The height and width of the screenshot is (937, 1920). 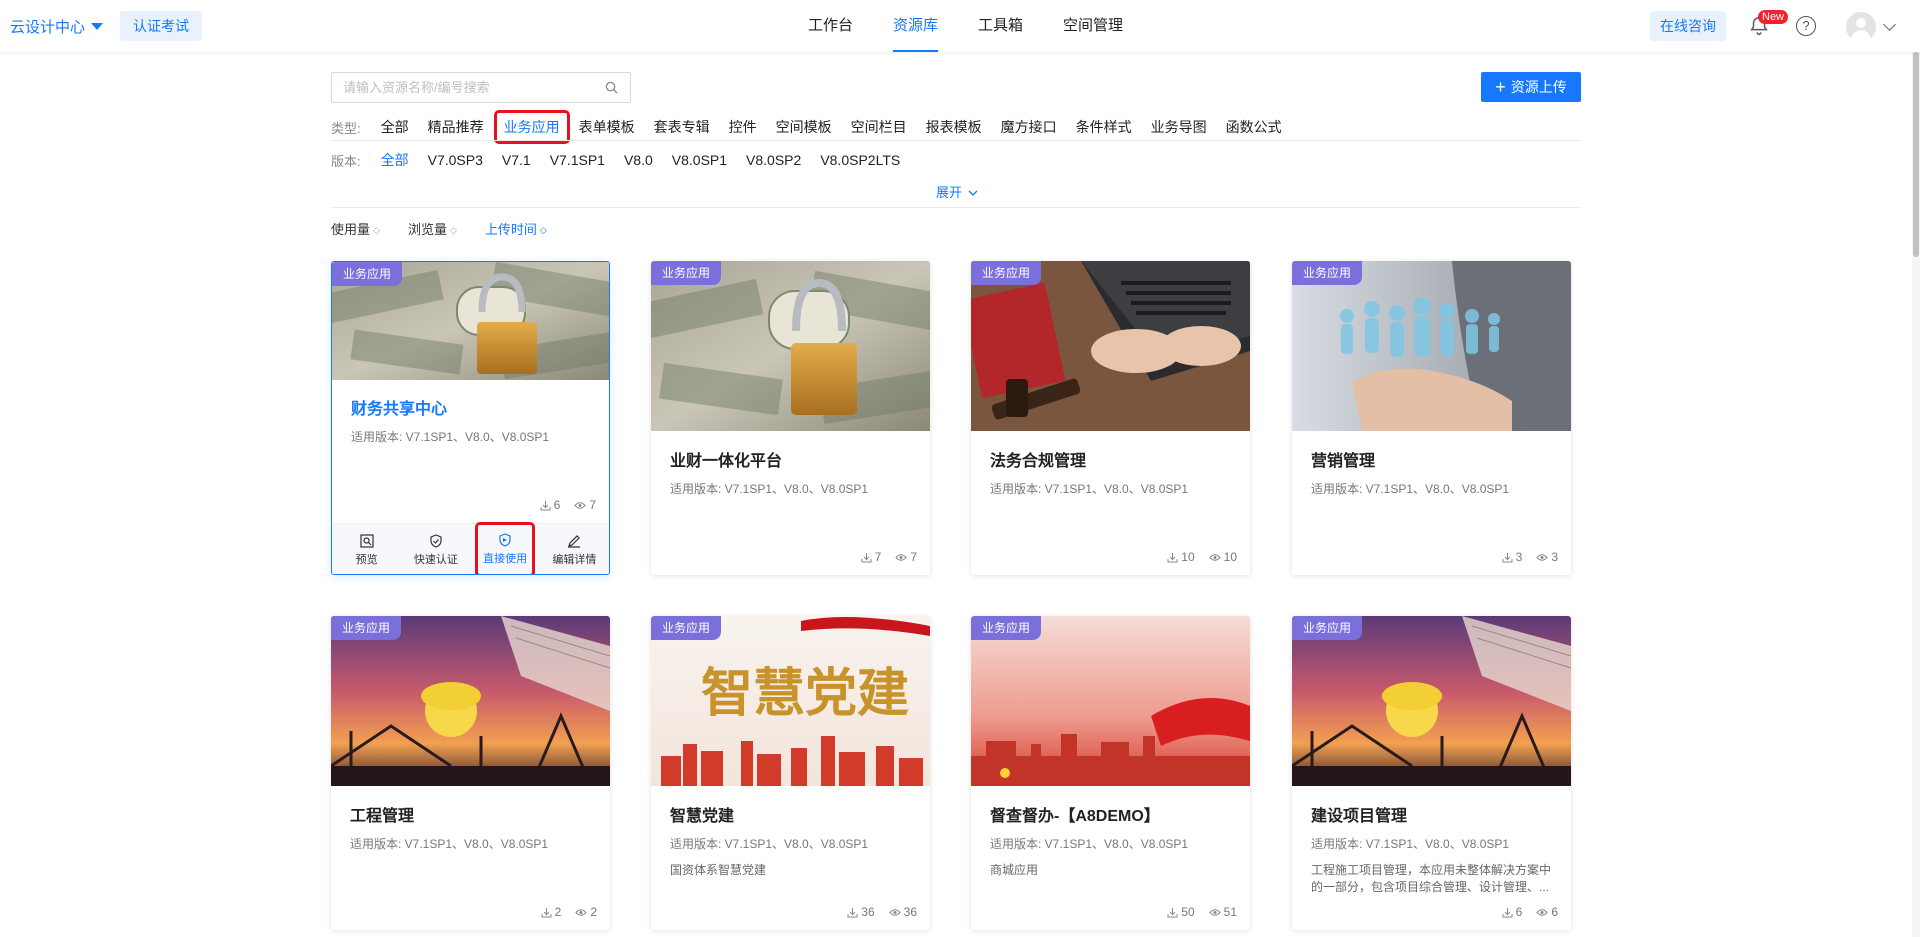 What do you see at coordinates (516, 228) in the screenshot?
I see `sort-upload-time: 上传时间 ◇` at bounding box center [516, 228].